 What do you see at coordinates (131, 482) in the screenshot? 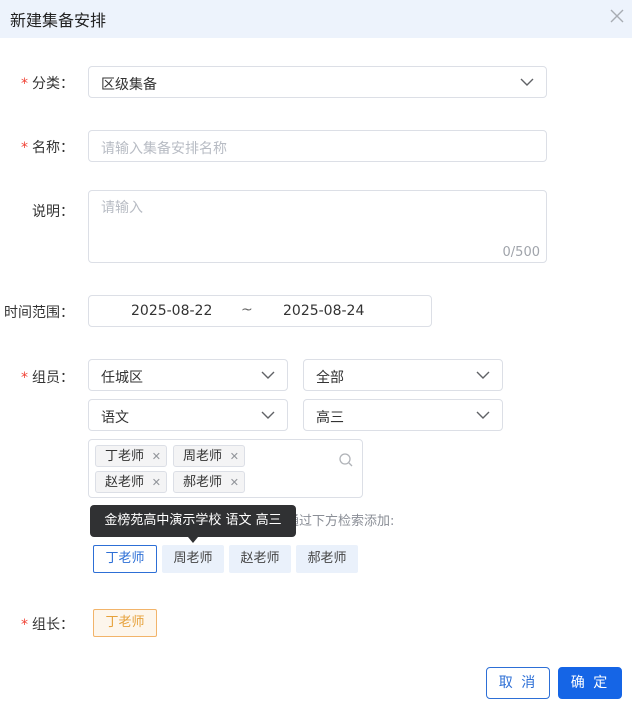
I see `member-tag: 赵老师 ✕` at bounding box center [131, 482].